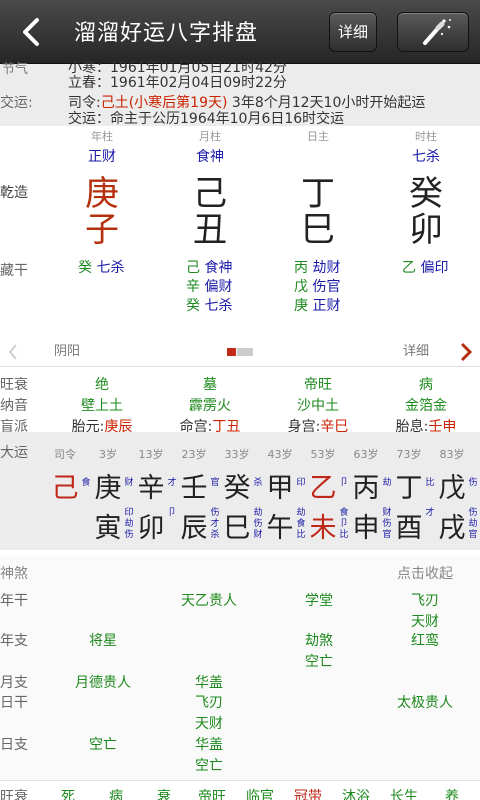 Image resolution: width=480 pixels, height=800 pixels. I want to click on jiaoyun-text: 交运：命主于公历1964年10月6日16时交运, so click(206, 119).